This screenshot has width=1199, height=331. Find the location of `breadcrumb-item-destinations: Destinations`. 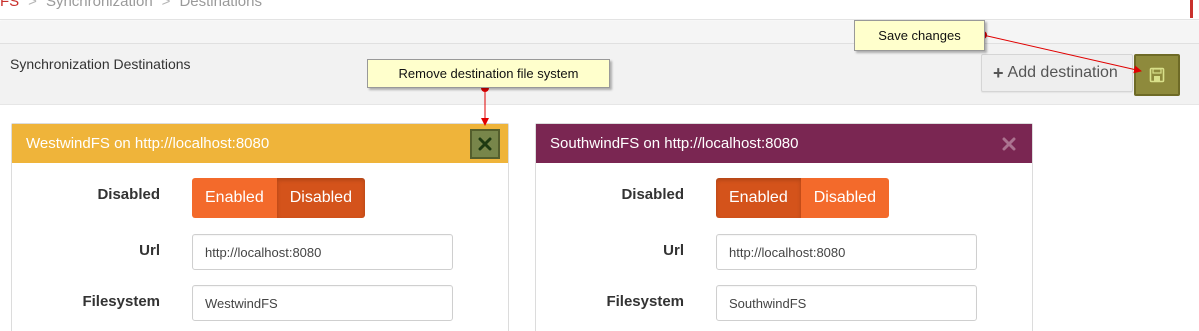

breadcrumb-item-destinations: Destinations is located at coordinates (220, 5).